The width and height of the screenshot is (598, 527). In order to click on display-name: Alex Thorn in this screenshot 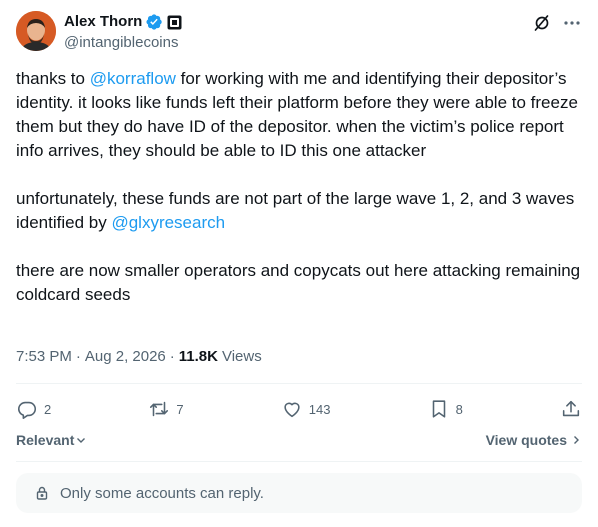, I will do `click(103, 22)`.